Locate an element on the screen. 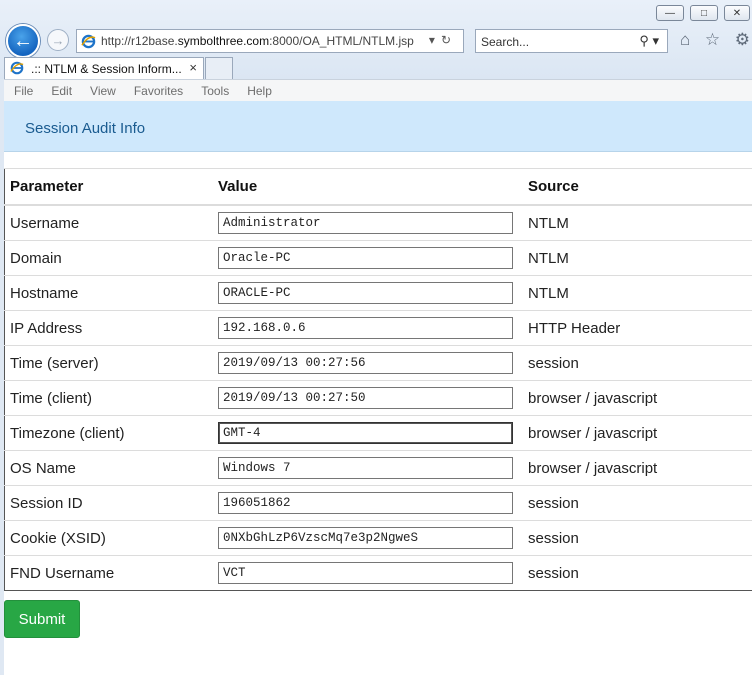 The width and height of the screenshot is (752, 675). parameter-label: Domain is located at coordinates (111, 258).